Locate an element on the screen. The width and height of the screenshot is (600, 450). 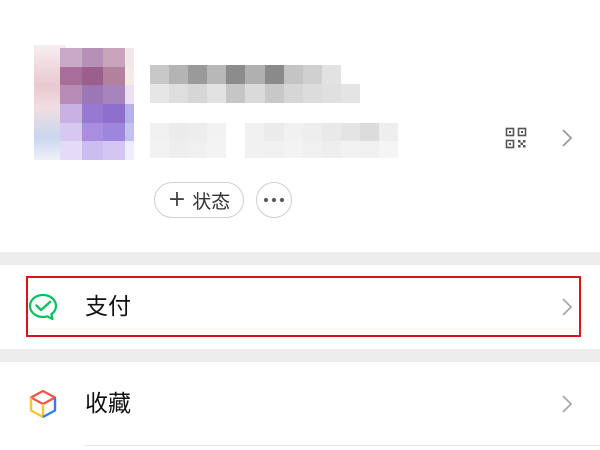
status-button-label: 状态 is located at coordinates (211, 201).